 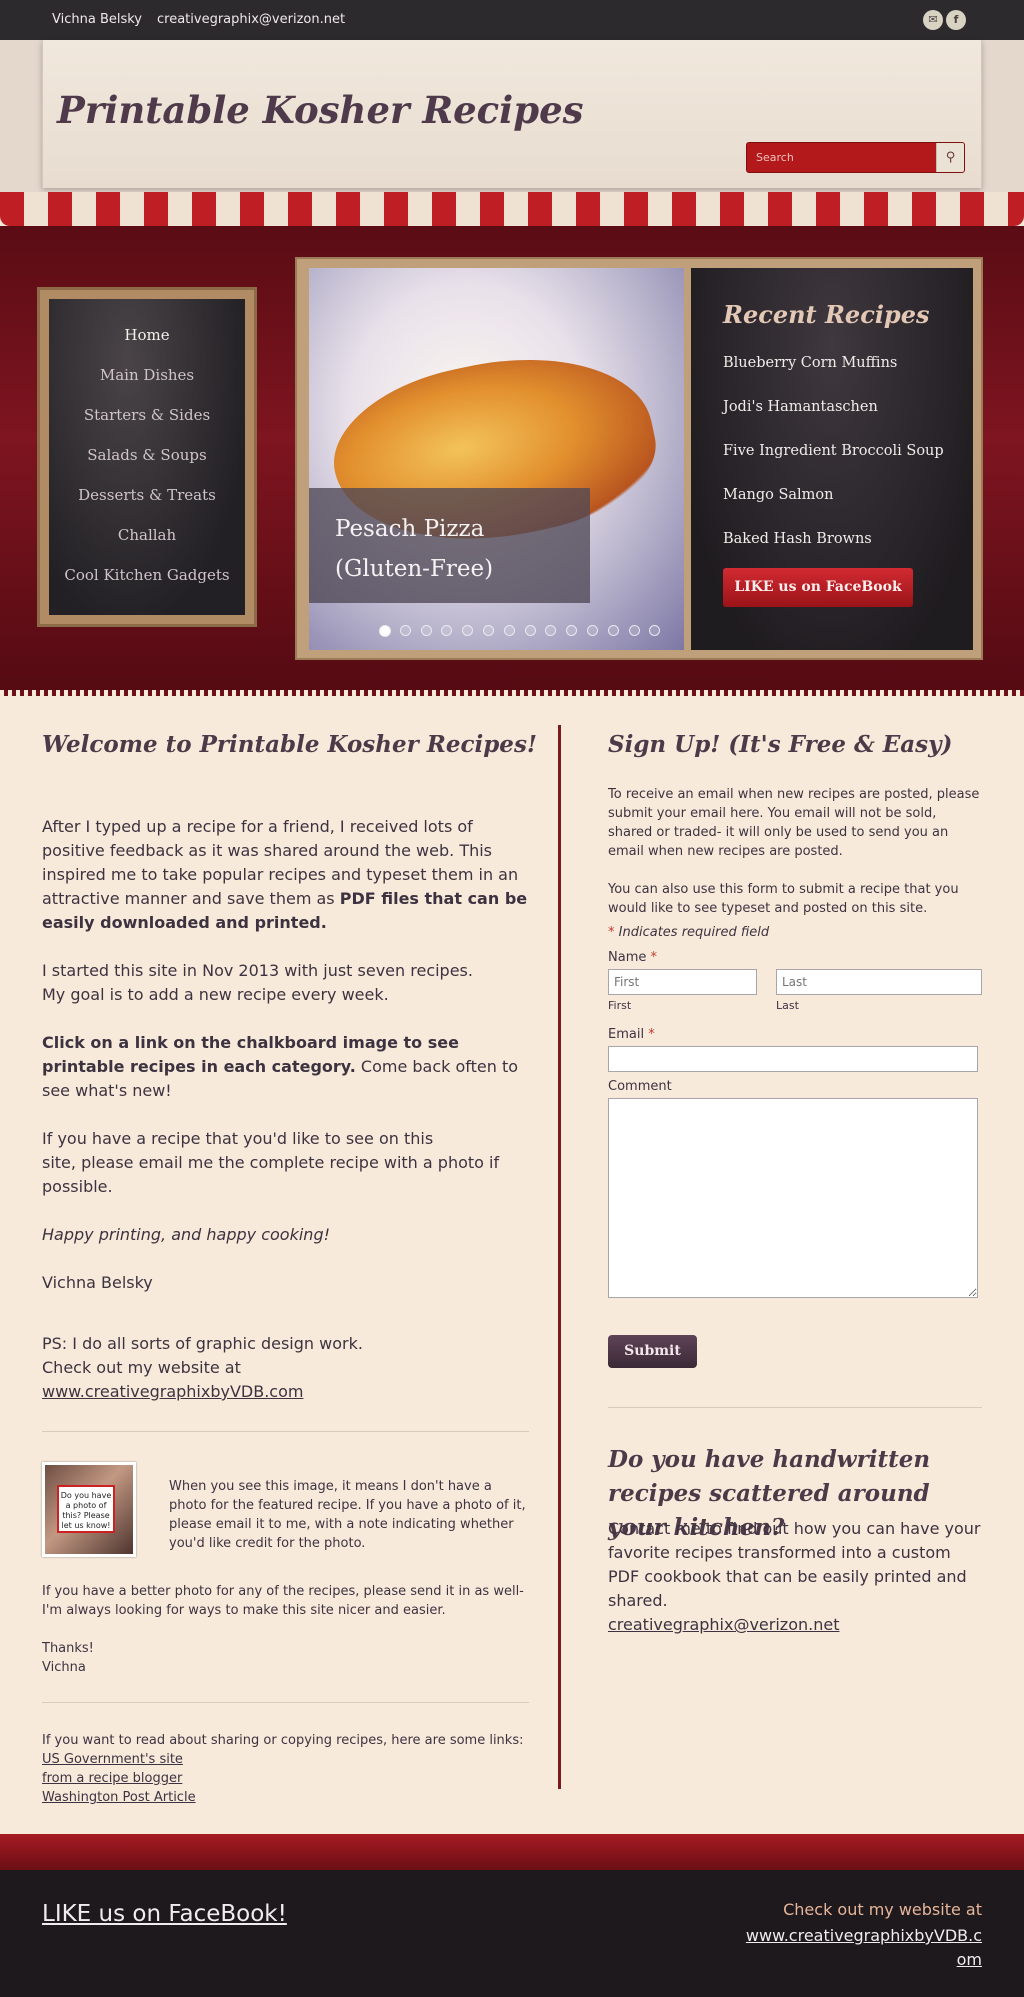 What do you see at coordinates (320, 110) in the screenshot?
I see `site-title: Printable Kosher Recipes` at bounding box center [320, 110].